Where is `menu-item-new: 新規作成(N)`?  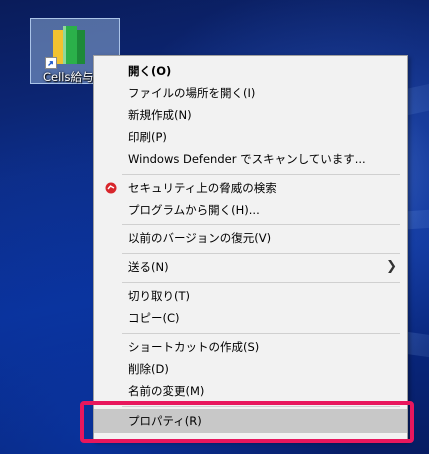
menu-item-new: 新規作成(N) is located at coordinates (250, 115).